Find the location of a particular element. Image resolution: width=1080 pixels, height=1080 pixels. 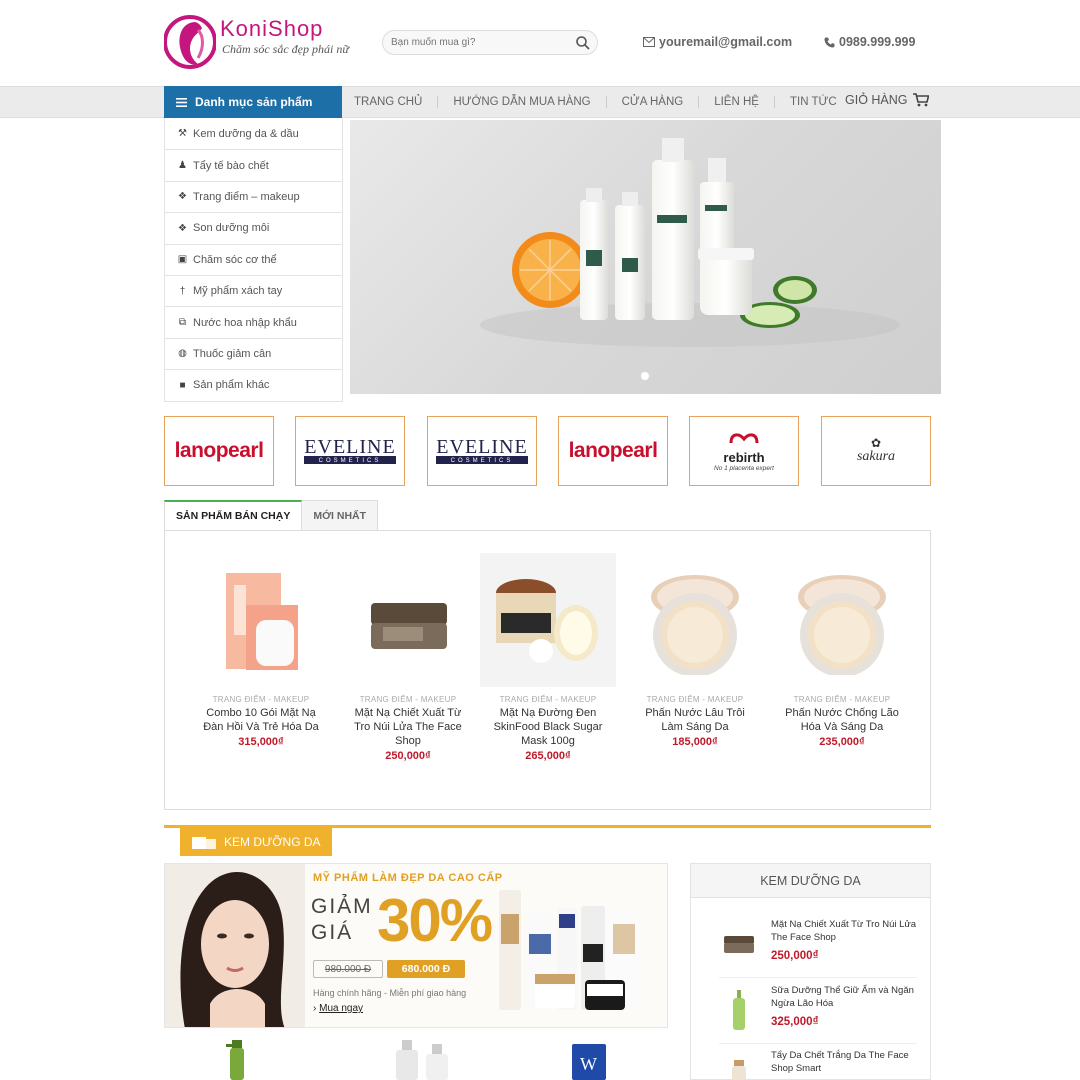

widget-product-price: 325,000₫ is located at coordinates (795, 1022).